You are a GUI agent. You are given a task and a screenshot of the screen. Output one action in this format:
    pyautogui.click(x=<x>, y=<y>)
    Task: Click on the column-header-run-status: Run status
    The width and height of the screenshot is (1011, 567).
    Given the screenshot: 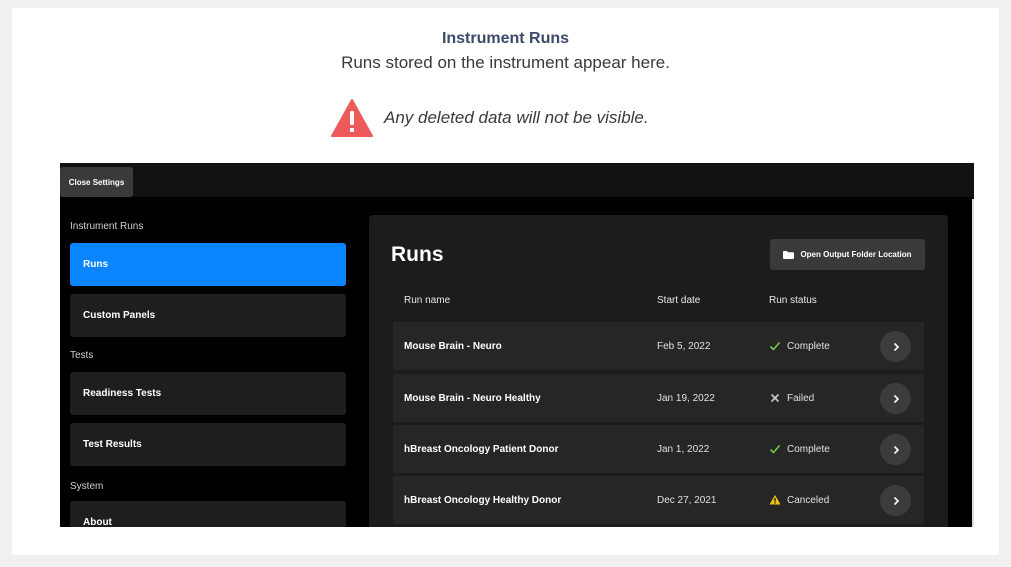 What is the action you would take?
    pyautogui.click(x=793, y=300)
    